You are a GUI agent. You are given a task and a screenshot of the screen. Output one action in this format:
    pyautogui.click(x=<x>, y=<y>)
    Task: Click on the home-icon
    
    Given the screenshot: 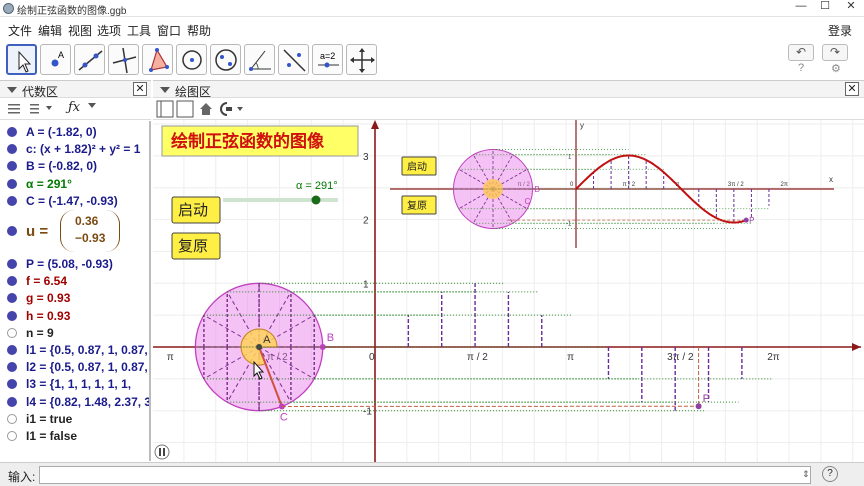 What is the action you would take?
    pyautogui.click(x=206, y=109)
    